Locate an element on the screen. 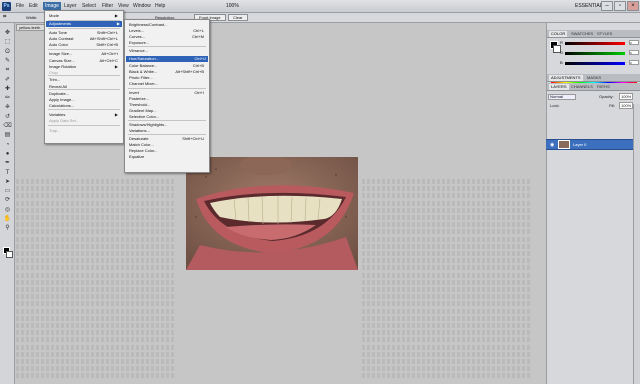 This screenshot has height=384, width=640. tab-paths: PATHS is located at coordinates (603, 87).